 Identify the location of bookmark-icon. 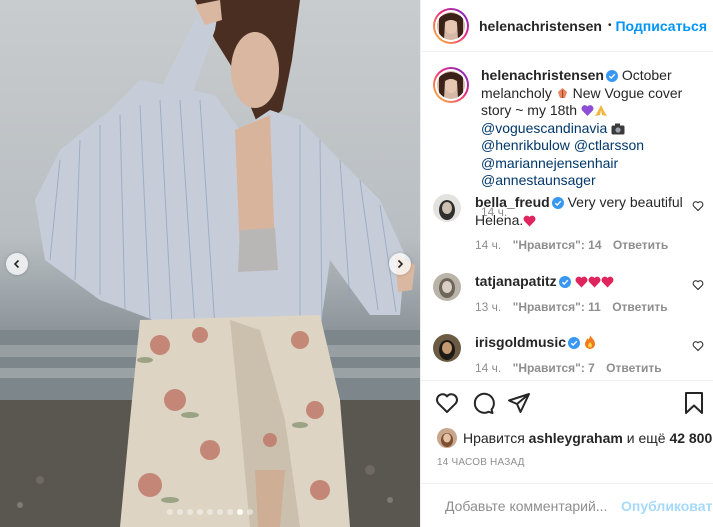
(694, 403).